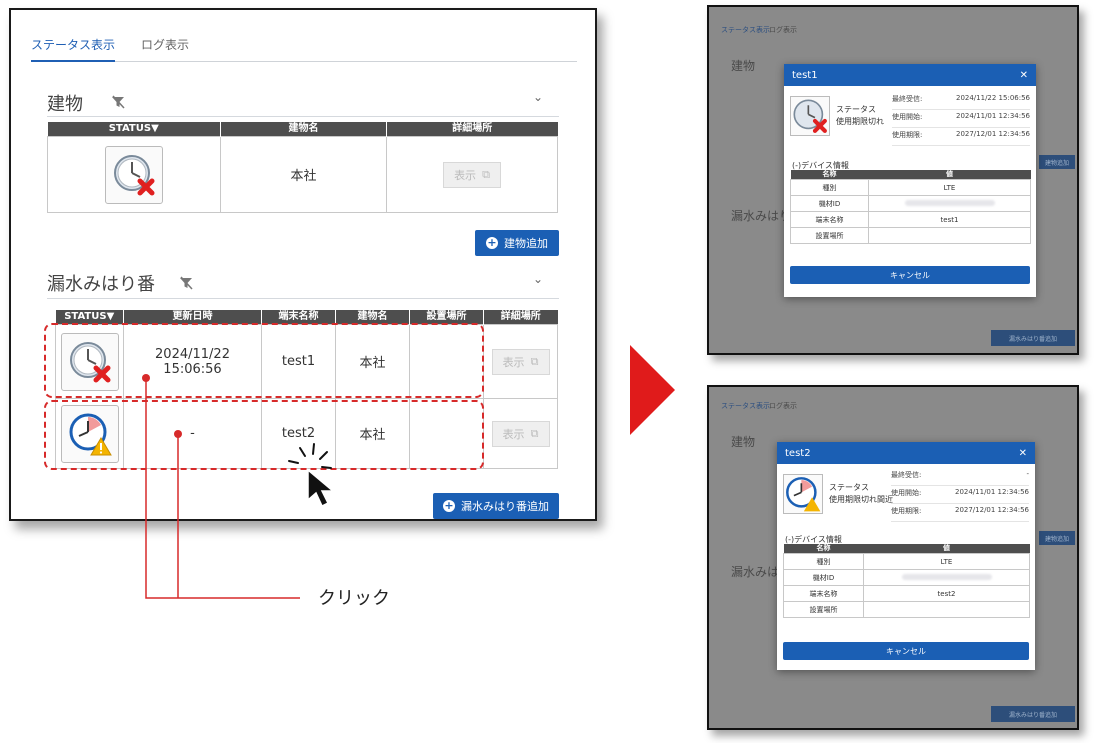 The image size is (1106, 743). What do you see at coordinates (803, 494) in the screenshot?
I see `status-warning-icon` at bounding box center [803, 494].